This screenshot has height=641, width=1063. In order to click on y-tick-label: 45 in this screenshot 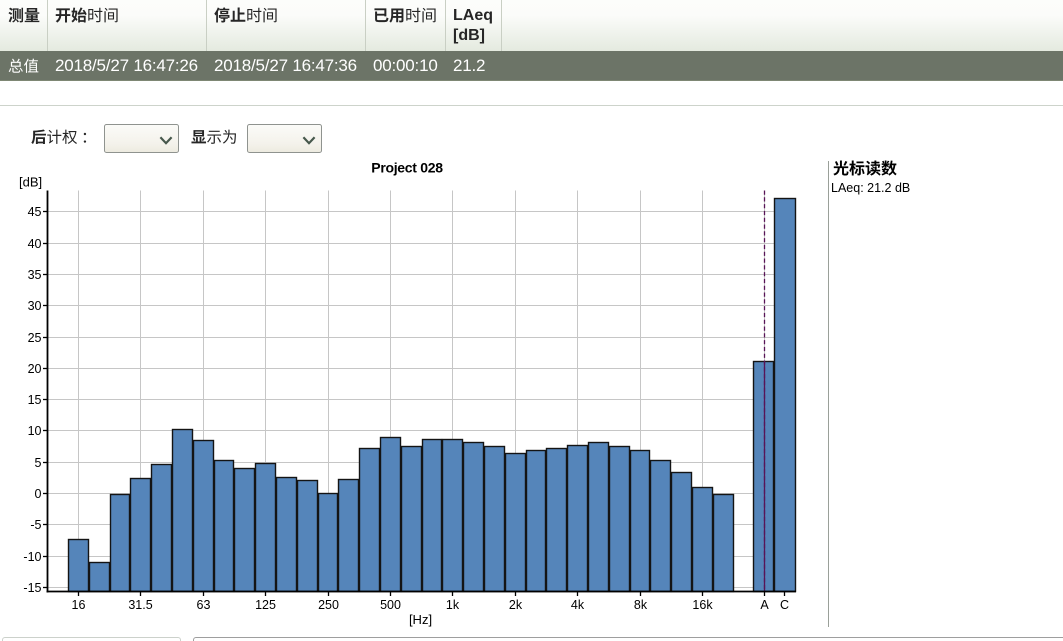, I will do `click(35, 212)`.